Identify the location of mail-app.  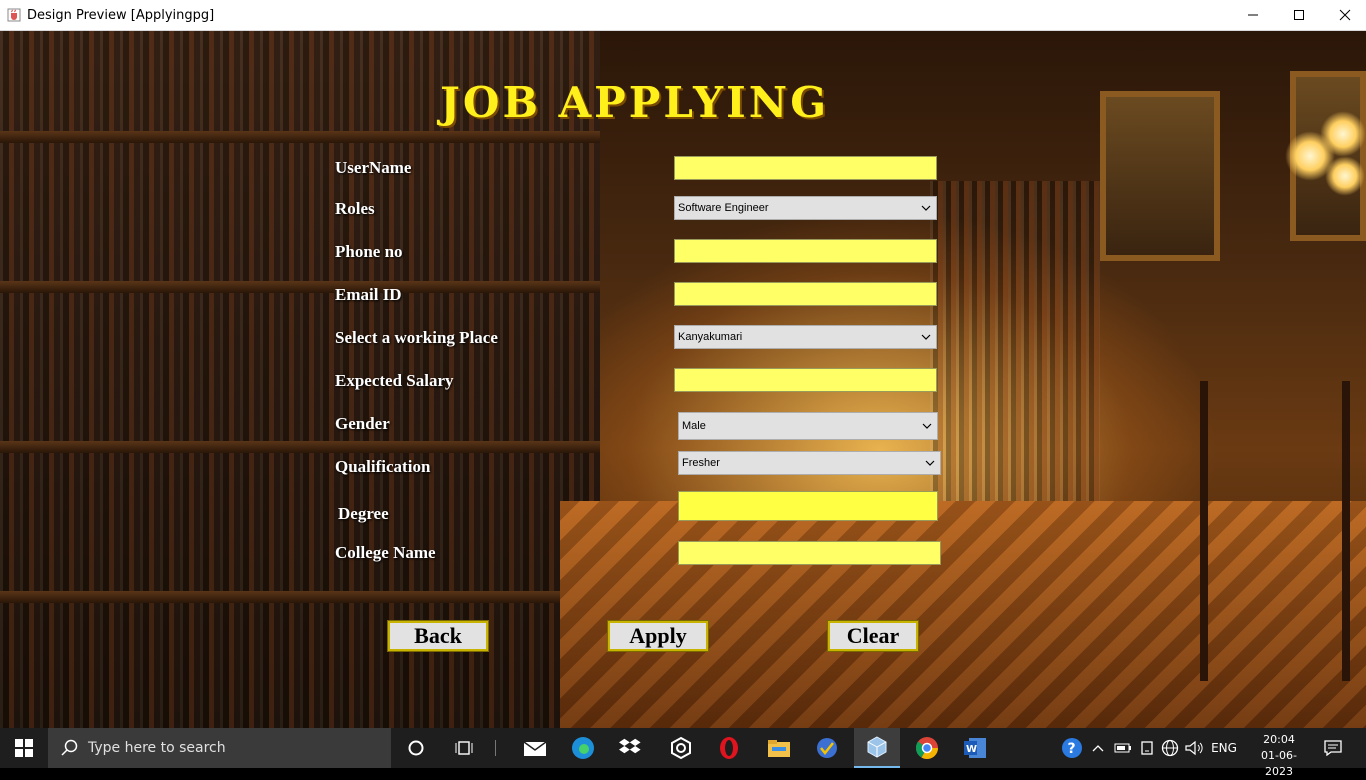
(535, 748).